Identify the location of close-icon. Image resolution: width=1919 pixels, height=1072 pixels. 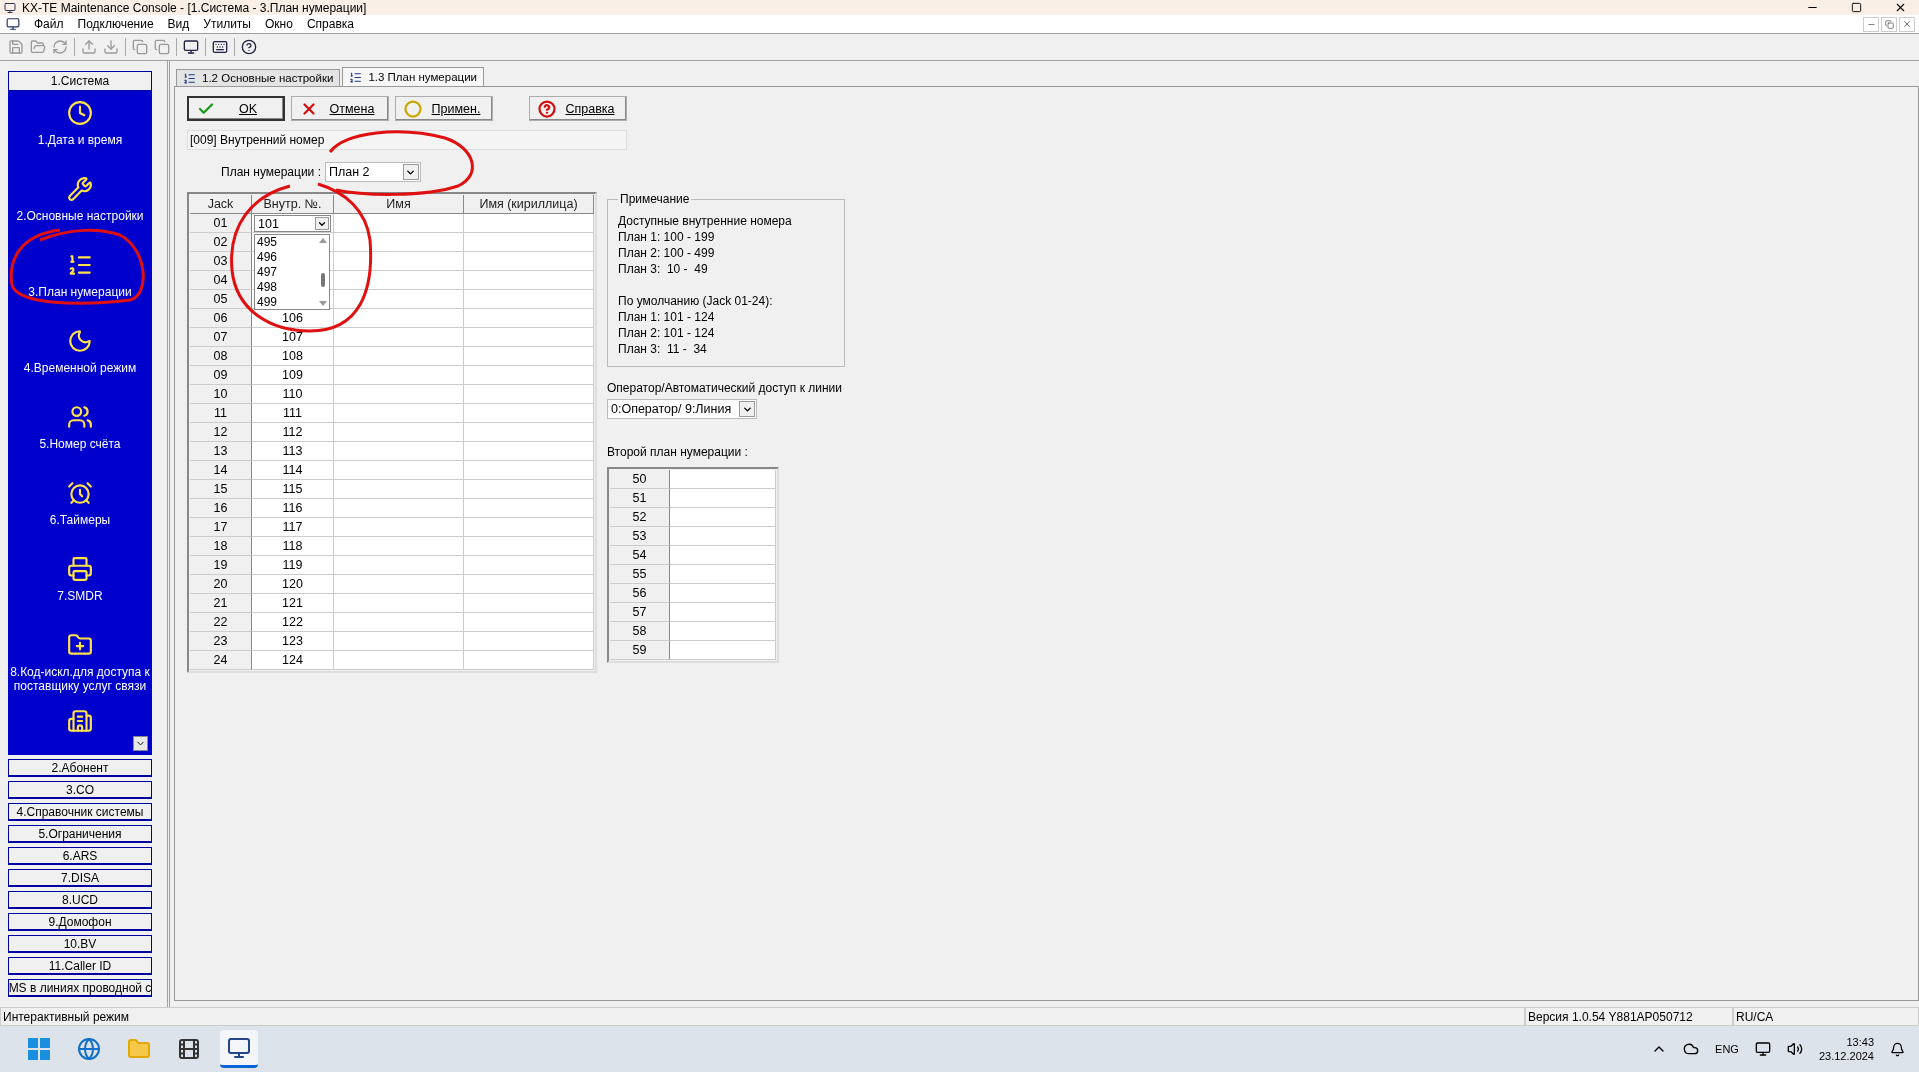
(1900, 7).